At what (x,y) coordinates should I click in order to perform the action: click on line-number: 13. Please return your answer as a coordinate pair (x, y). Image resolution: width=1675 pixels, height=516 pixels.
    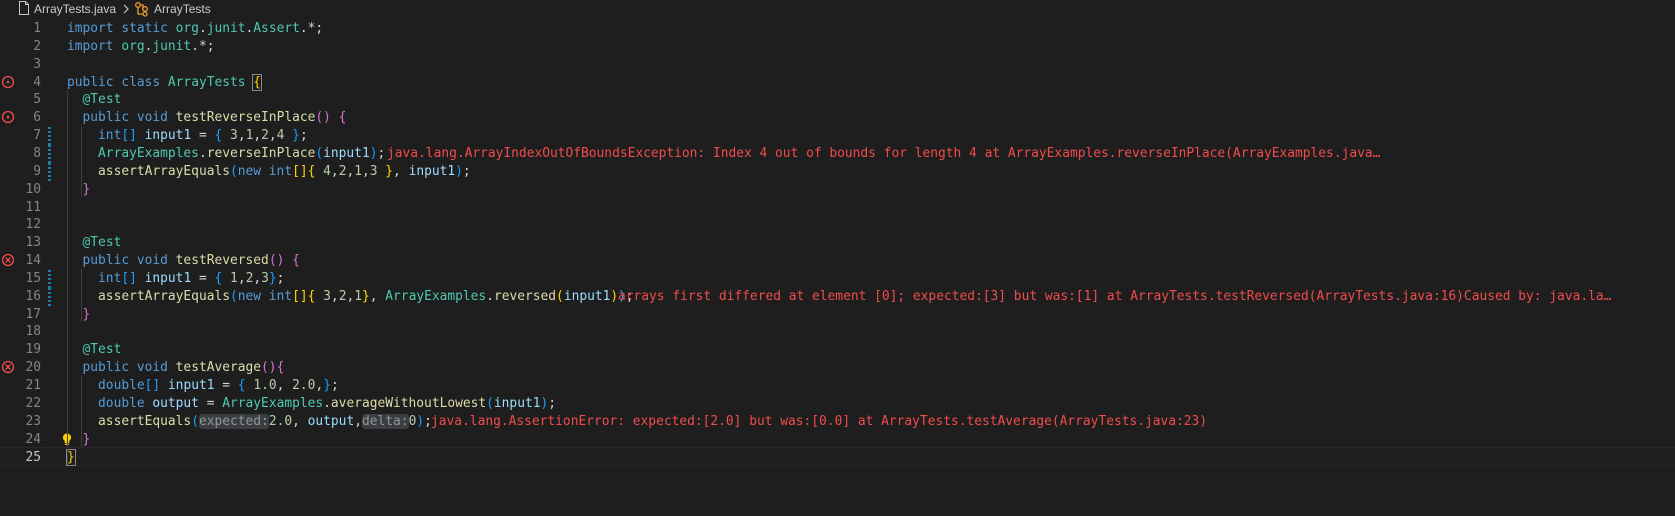
    Looking at the image, I should click on (33, 243).